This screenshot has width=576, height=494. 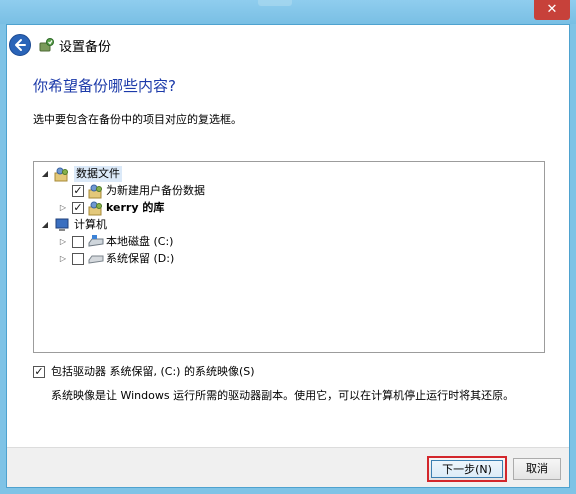 I want to click on next-button: 下一步(N), so click(x=467, y=469).